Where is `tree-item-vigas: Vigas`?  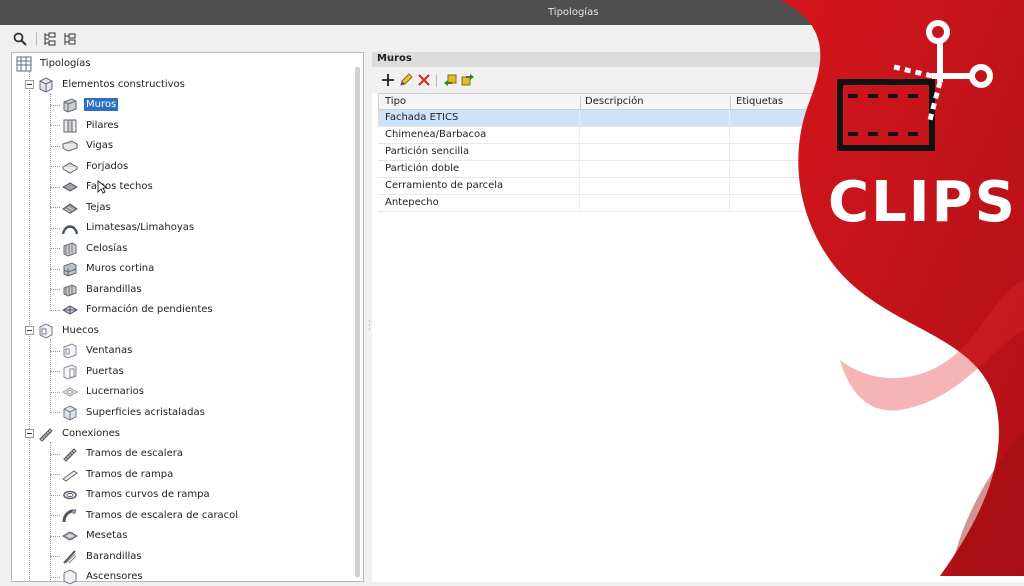
tree-item-vigas: Vigas is located at coordinates (88, 145).